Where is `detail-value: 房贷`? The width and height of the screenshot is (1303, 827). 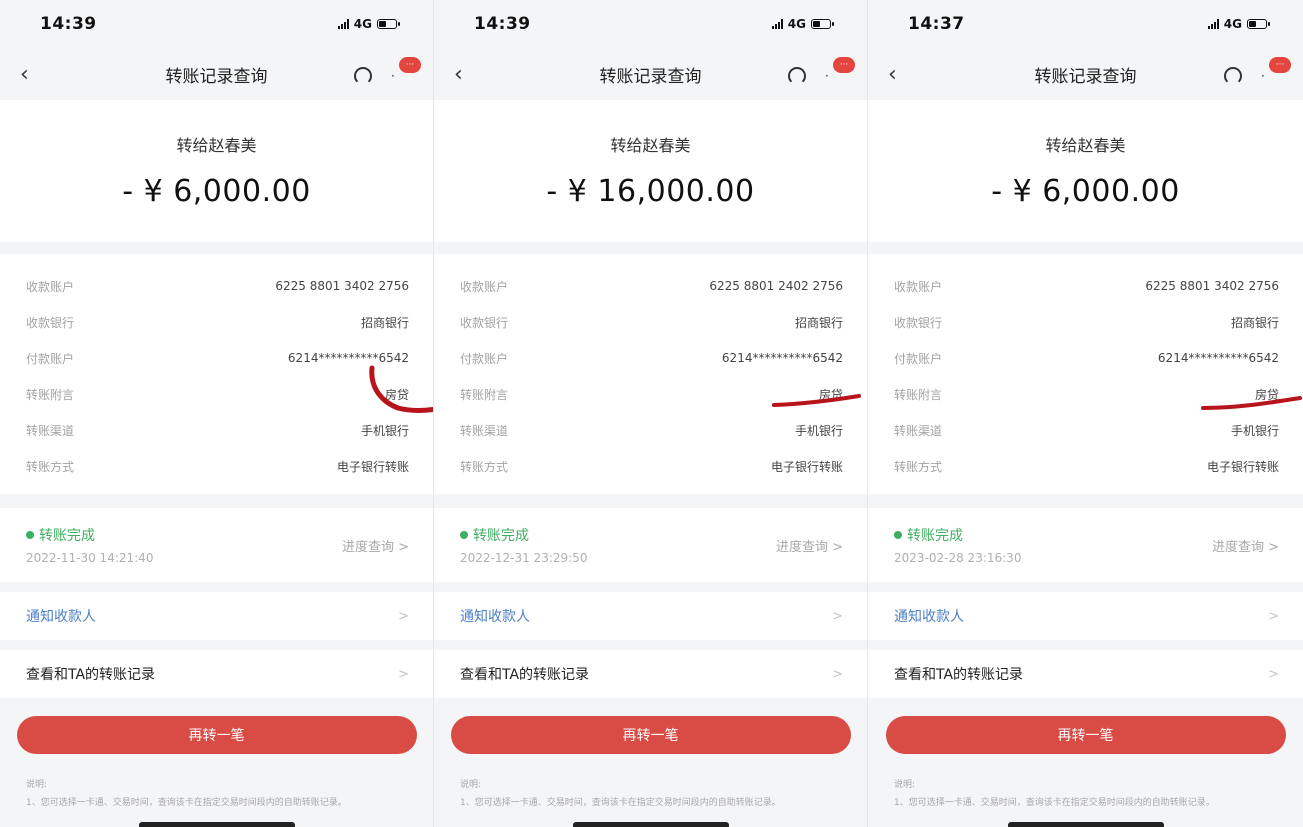
detail-value: 房贷 is located at coordinates (396, 394).